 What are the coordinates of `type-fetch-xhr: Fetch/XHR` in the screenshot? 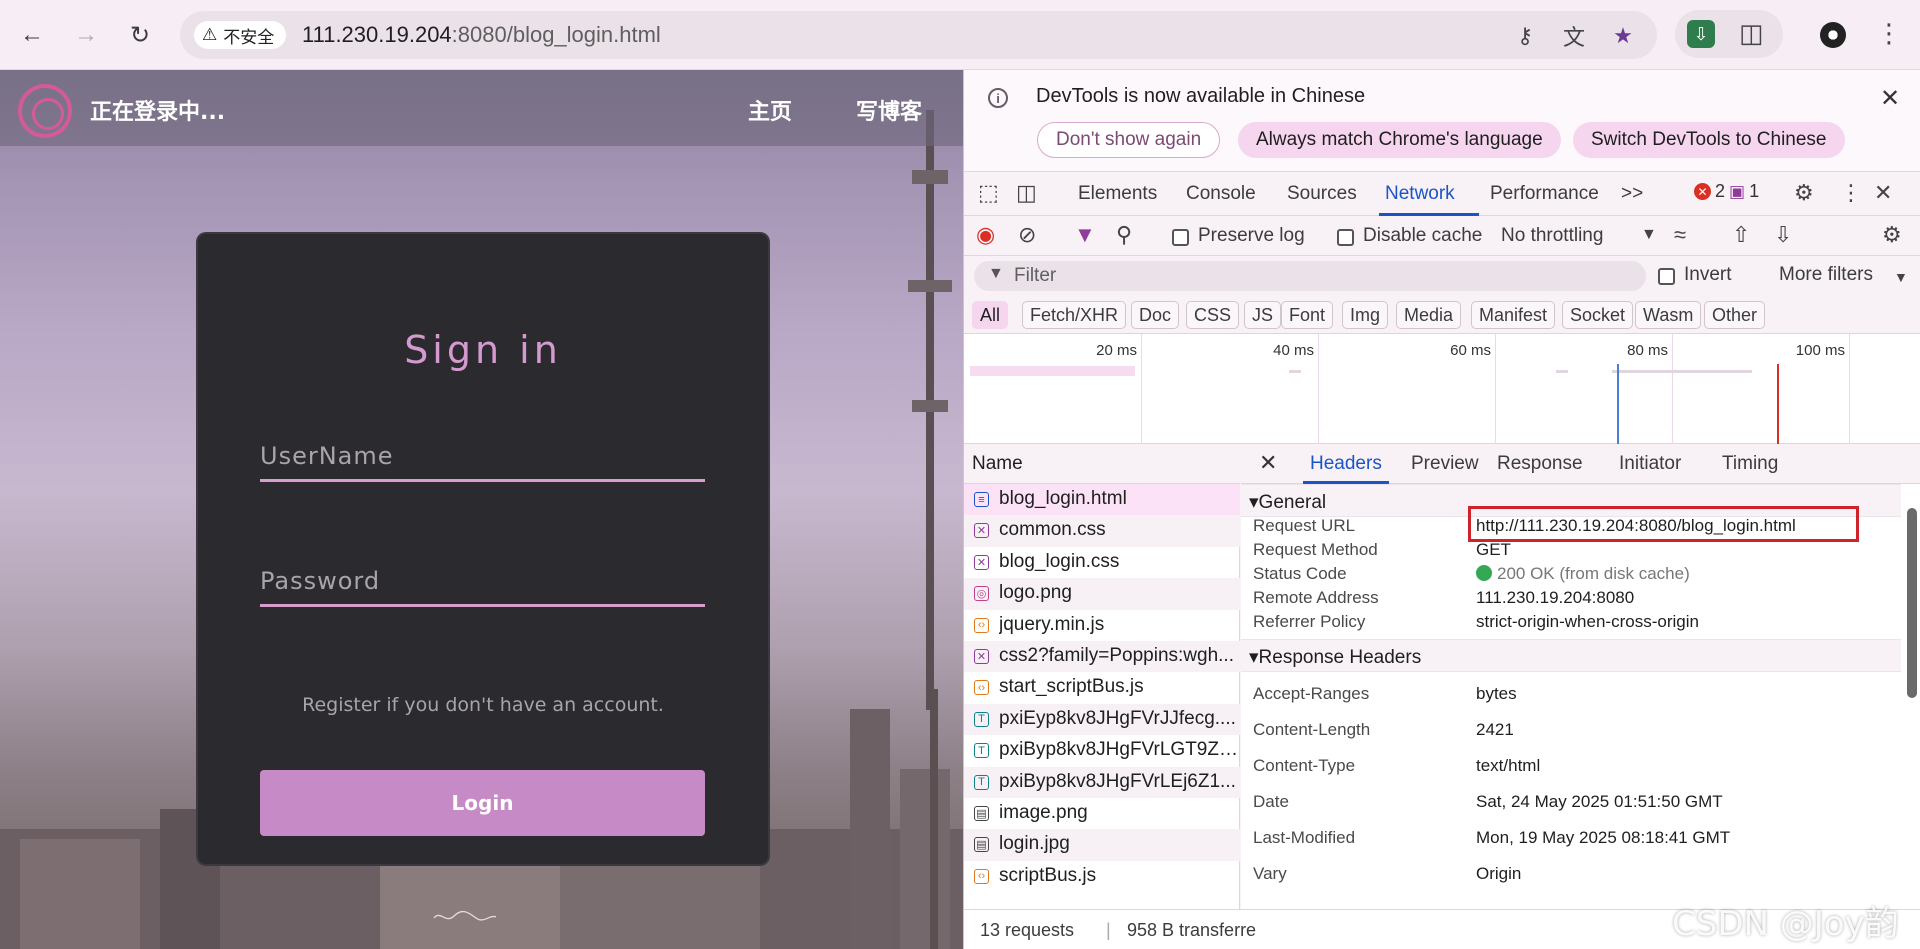 It's located at (1074, 315).